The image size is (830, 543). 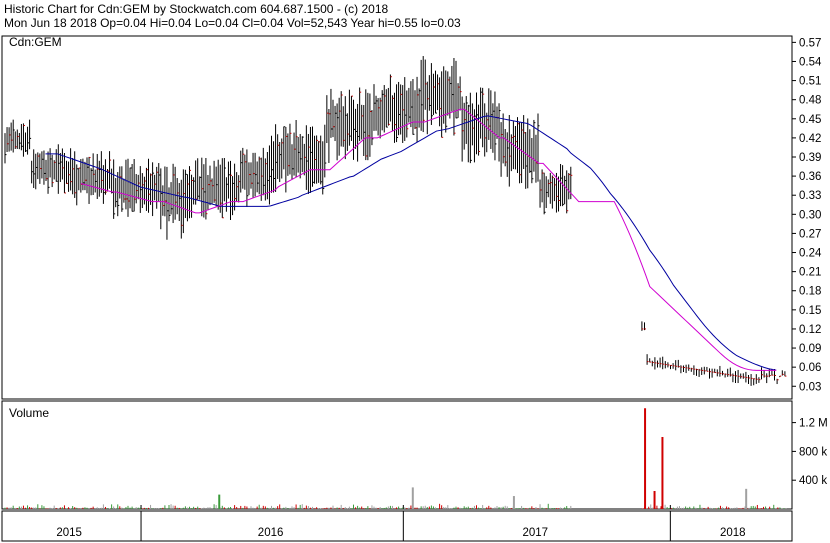 What do you see at coordinates (810, 82) in the screenshot?
I see `price-tick-label: 0.51` at bounding box center [810, 82].